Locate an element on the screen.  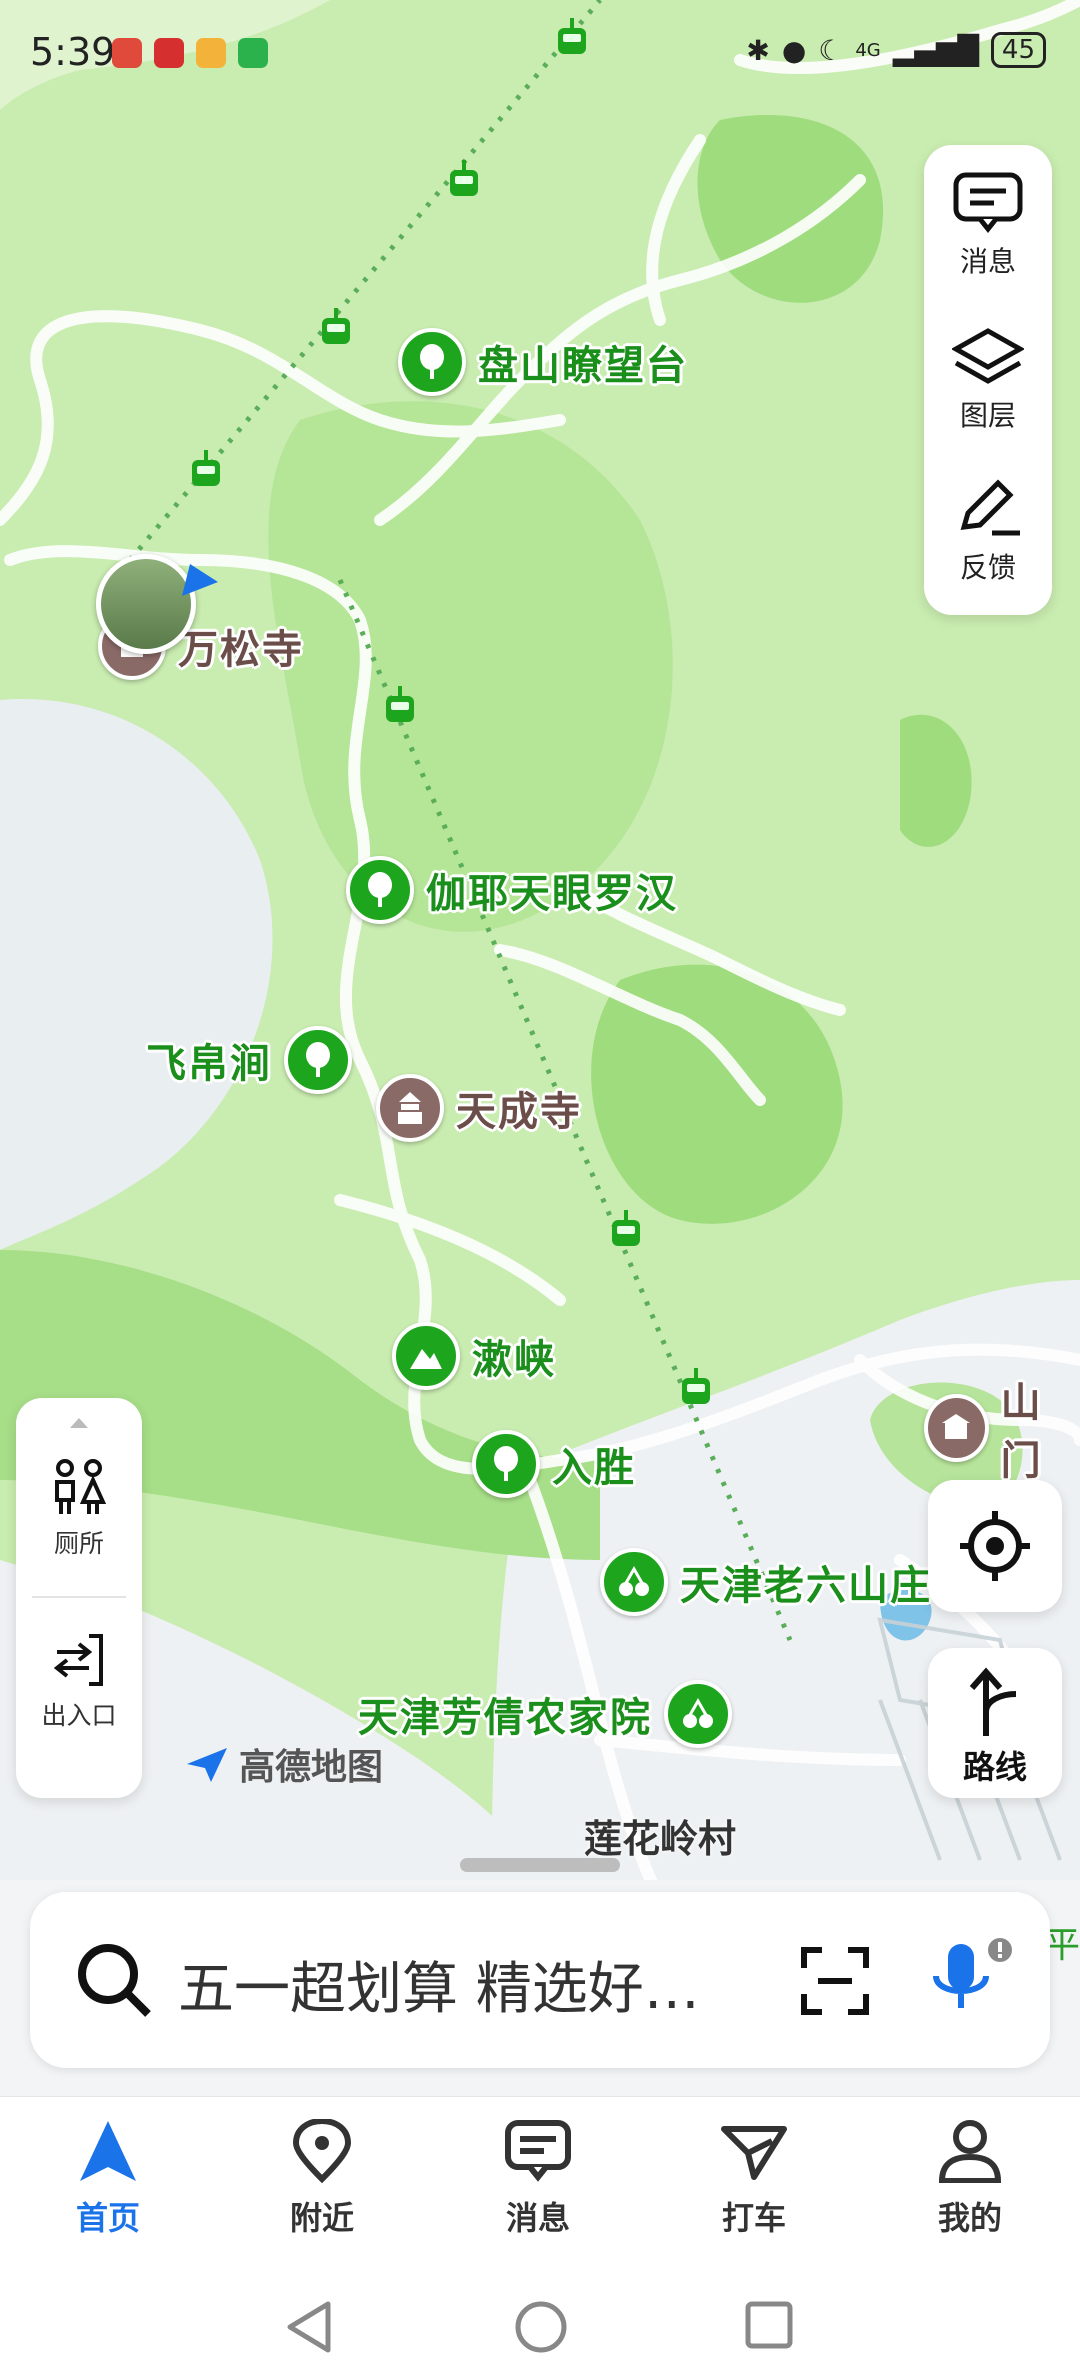
amap-brand: 高德地图 is located at coordinates (284, 1764).